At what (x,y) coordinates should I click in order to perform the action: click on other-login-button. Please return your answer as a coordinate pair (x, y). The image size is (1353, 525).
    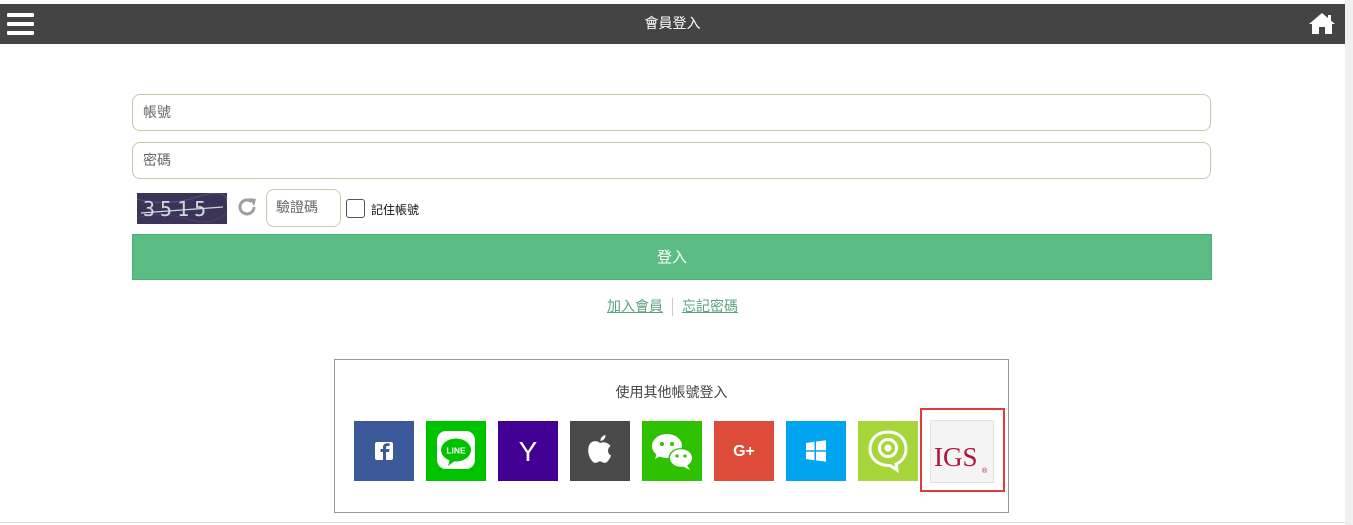
    Looking at the image, I should click on (888, 451).